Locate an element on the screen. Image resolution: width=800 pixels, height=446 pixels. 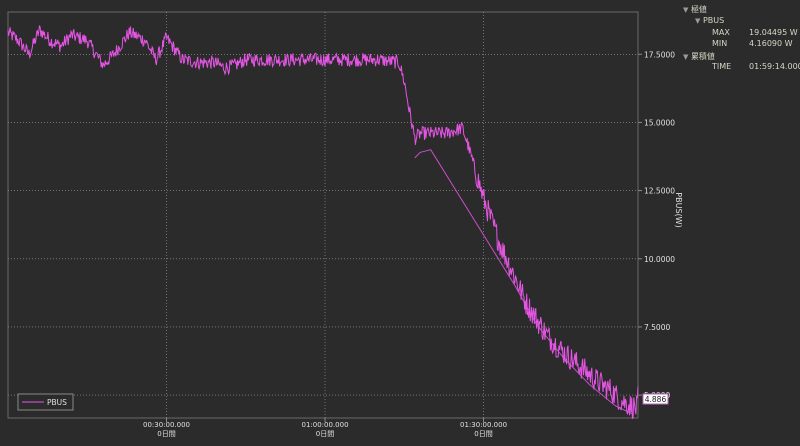
min-row: MIN is located at coordinates (719, 43).